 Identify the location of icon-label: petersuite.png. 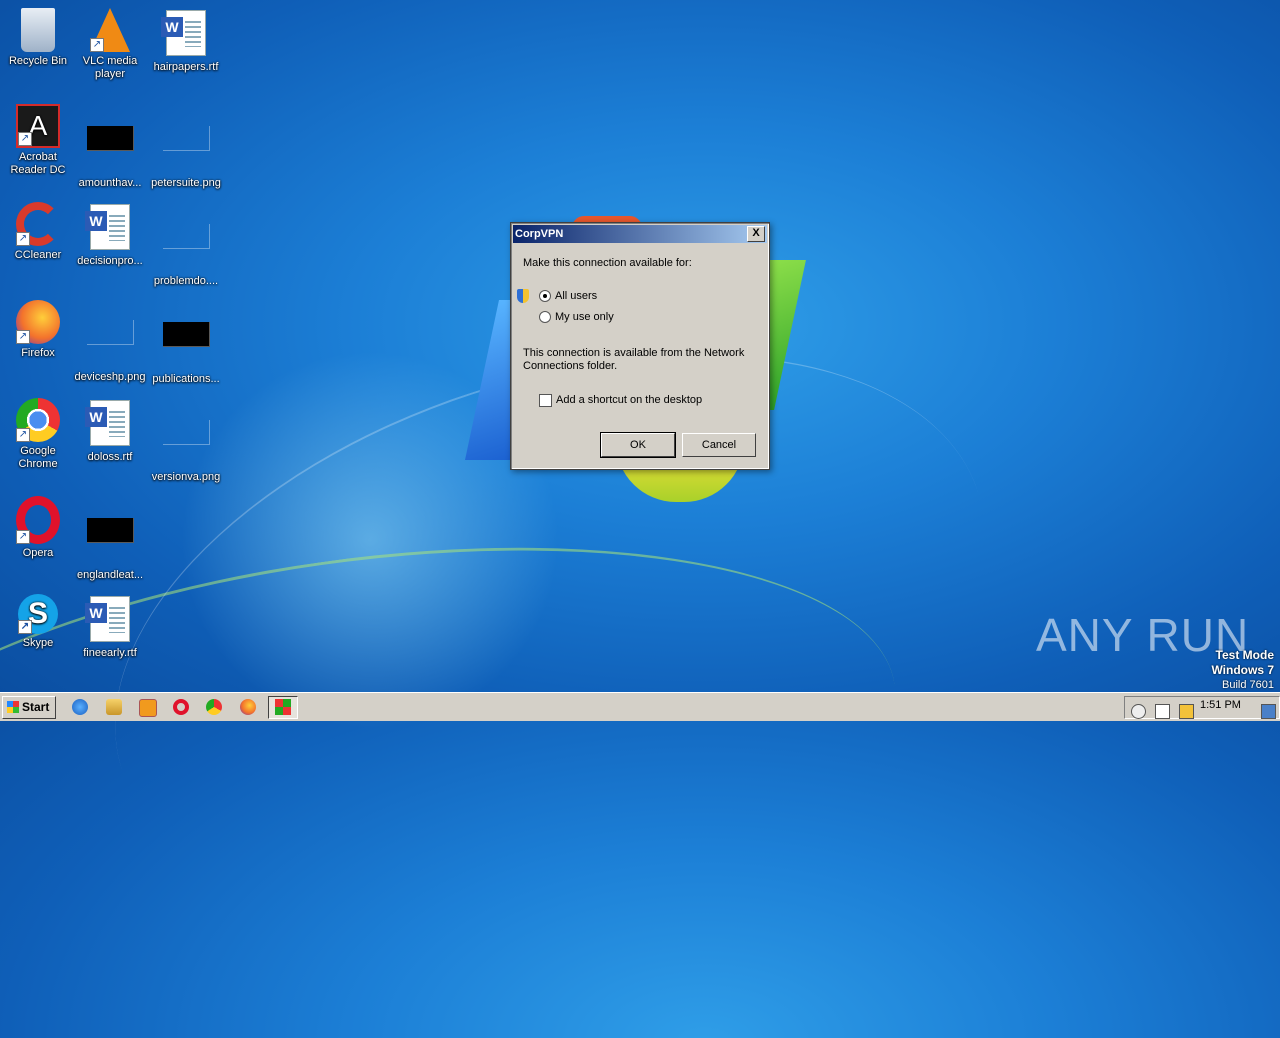
(186, 183).